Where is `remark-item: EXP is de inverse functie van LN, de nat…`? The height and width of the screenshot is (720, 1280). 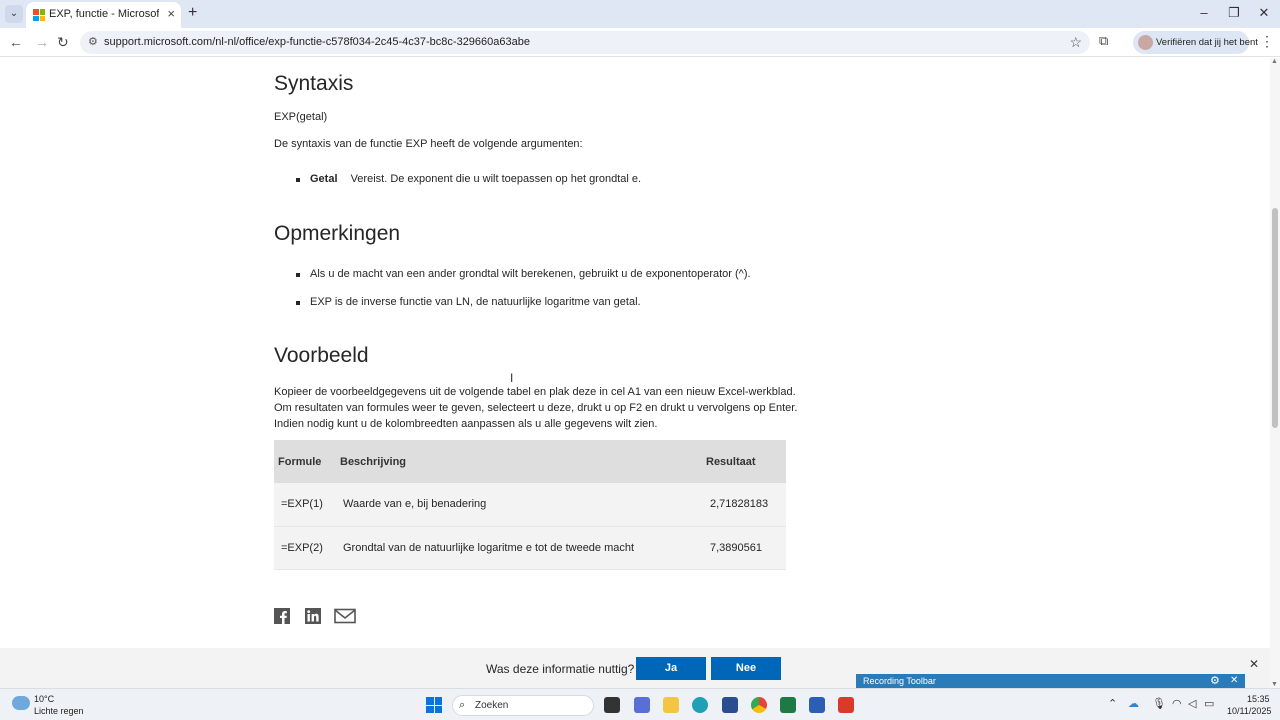 remark-item: EXP is de inverse functie van LN, de nat… is located at coordinates (468, 302).